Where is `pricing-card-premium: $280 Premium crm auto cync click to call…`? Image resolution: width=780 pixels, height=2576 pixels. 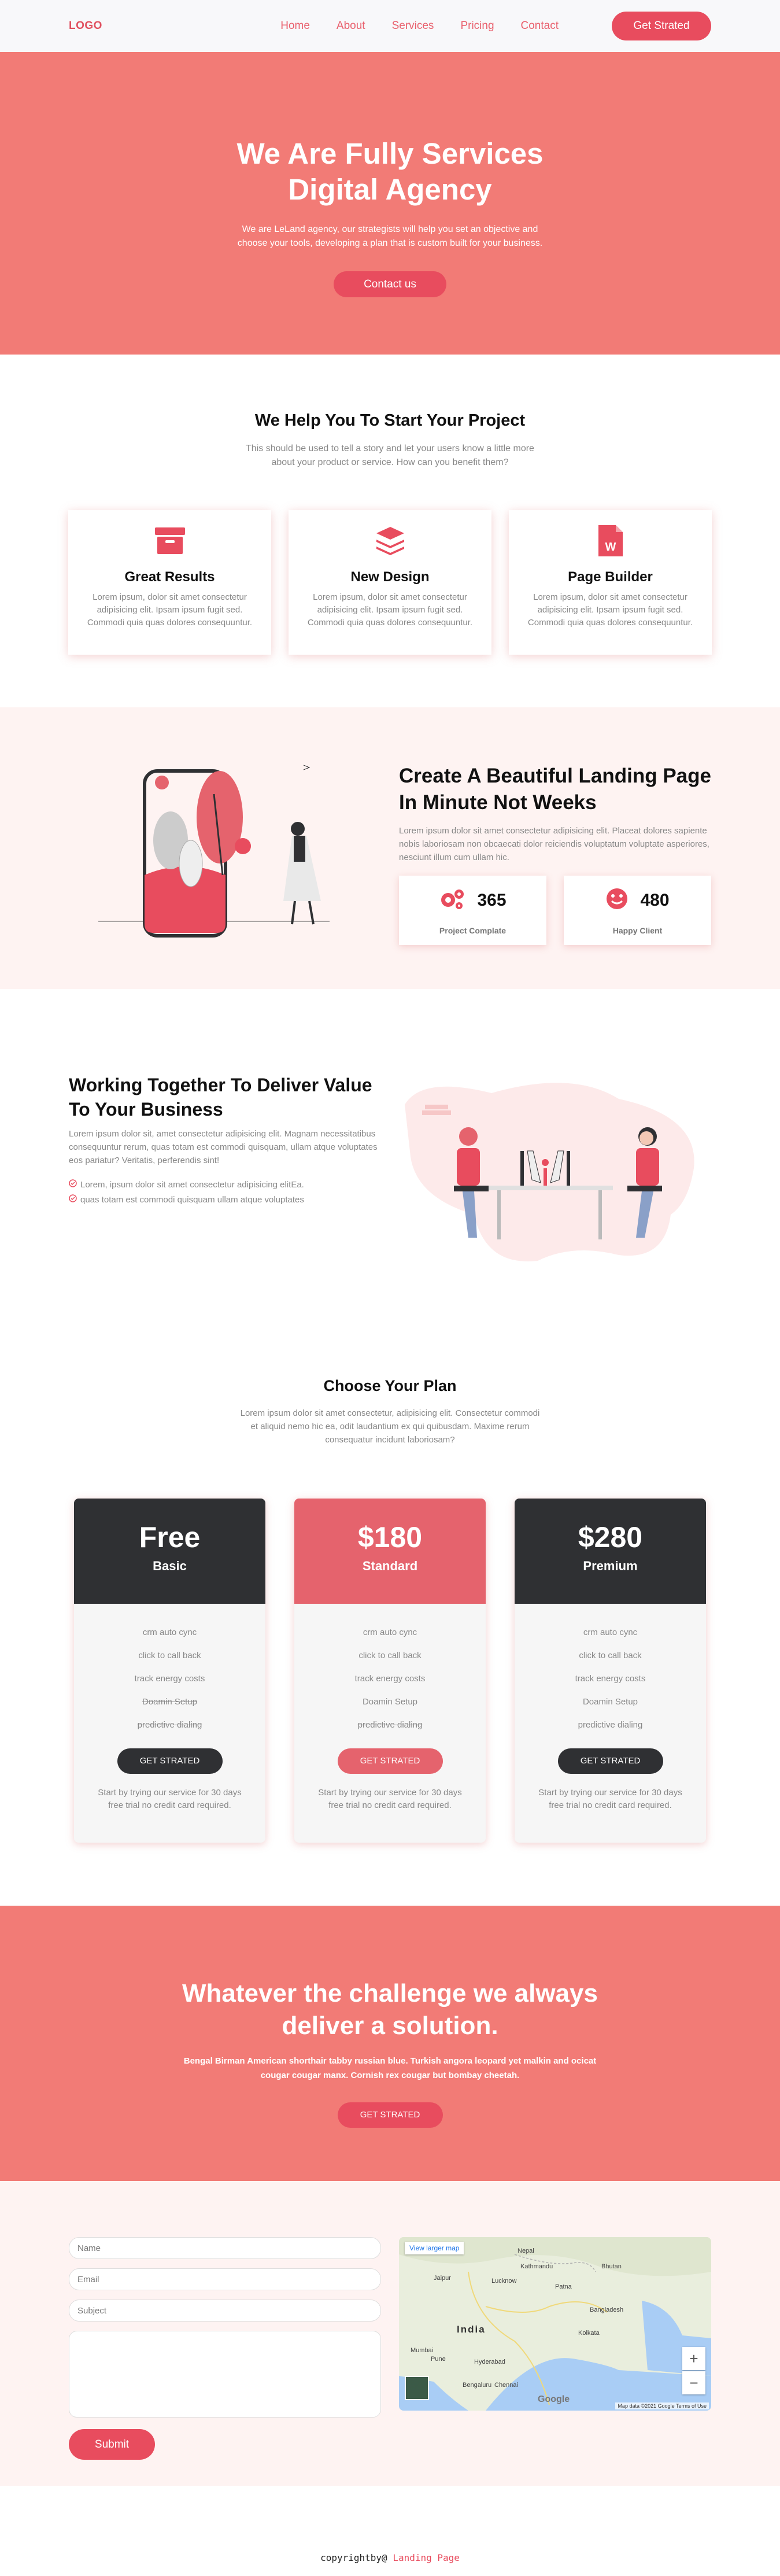 pricing-card-premium: $280 Premium crm auto cync click to call… is located at coordinates (610, 1671).